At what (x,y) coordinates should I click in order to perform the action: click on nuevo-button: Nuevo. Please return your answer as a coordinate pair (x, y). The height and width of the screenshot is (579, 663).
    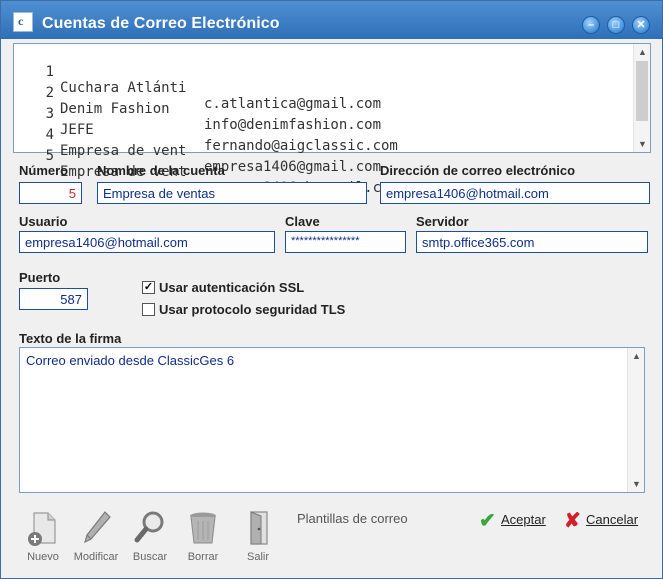
    Looking at the image, I should click on (43, 539).